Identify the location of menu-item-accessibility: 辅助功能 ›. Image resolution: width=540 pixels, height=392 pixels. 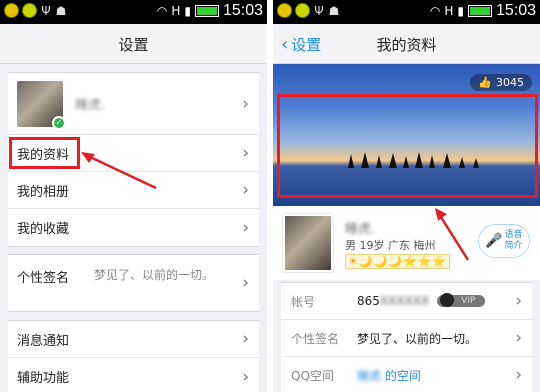
(133, 375).